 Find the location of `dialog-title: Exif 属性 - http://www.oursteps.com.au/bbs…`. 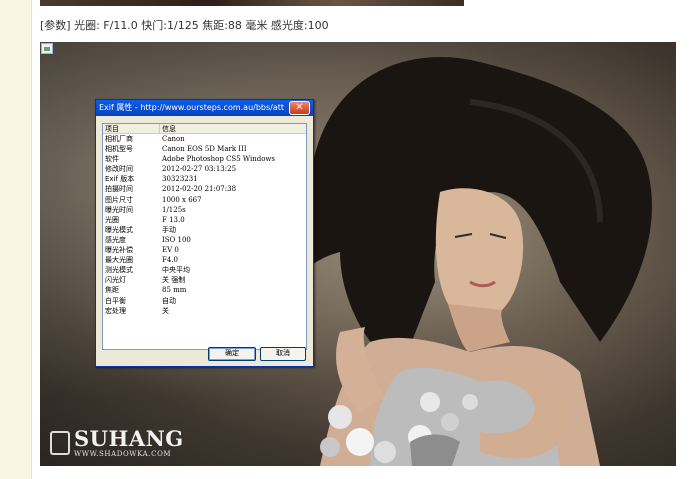

dialog-title: Exif 属性 - http://www.oursteps.com.au/bbs… is located at coordinates (191, 107).